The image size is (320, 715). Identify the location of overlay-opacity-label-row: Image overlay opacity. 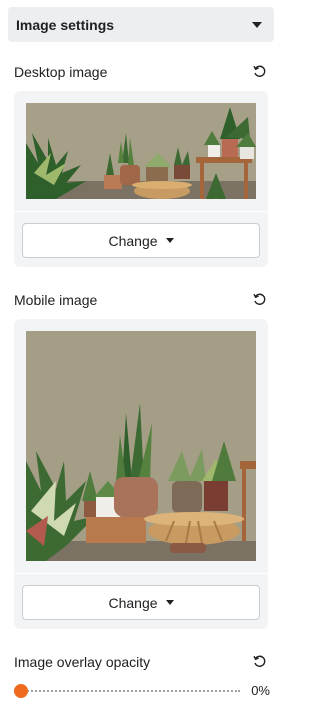
(141, 662).